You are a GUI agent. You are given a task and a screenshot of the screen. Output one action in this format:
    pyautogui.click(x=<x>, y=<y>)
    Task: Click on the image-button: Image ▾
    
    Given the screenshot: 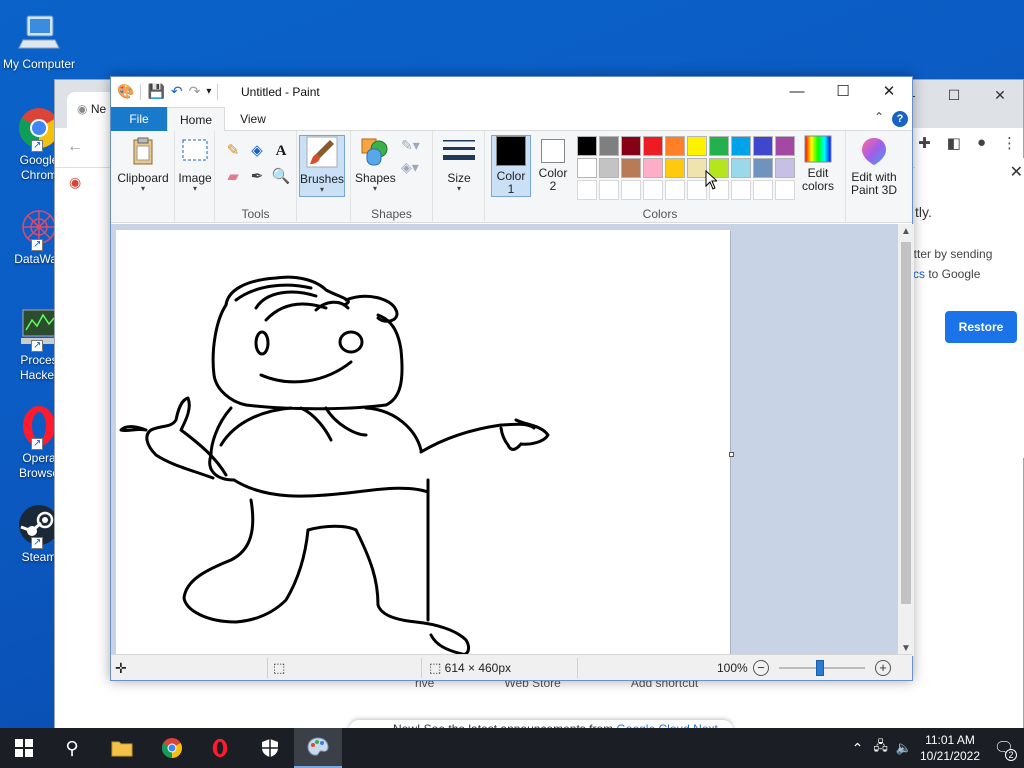 What is the action you would take?
    pyautogui.click(x=195, y=164)
    